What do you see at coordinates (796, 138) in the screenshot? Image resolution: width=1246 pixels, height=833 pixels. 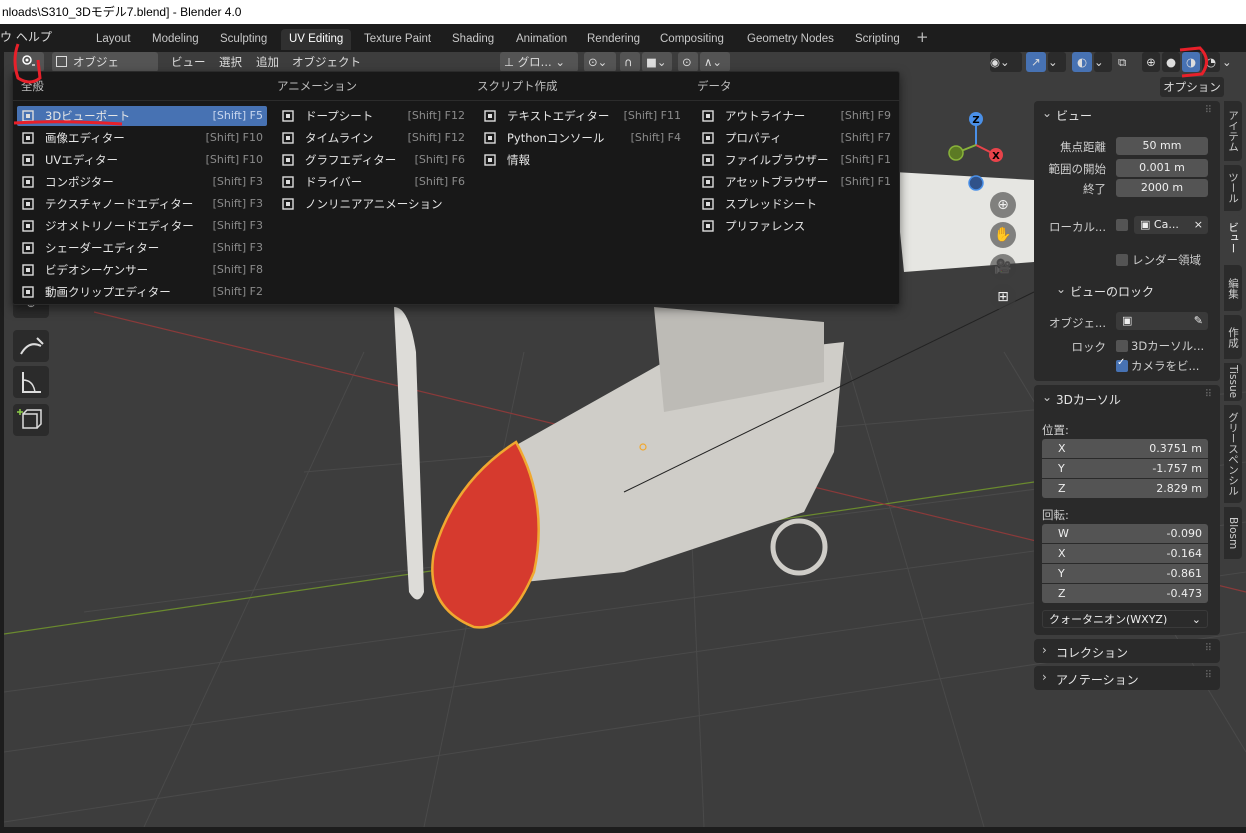 I see `menu-item: プロパティ [Shift] F7` at bounding box center [796, 138].